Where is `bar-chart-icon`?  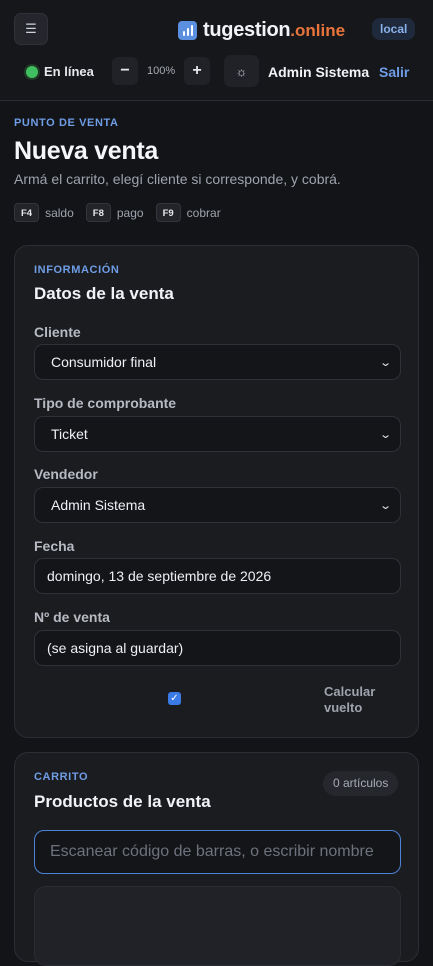
bar-chart-icon is located at coordinates (187, 30).